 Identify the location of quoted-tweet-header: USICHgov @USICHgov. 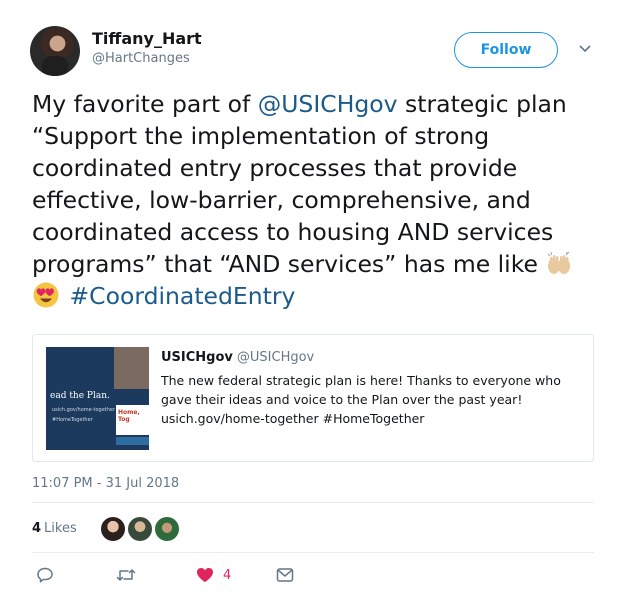
(237, 358).